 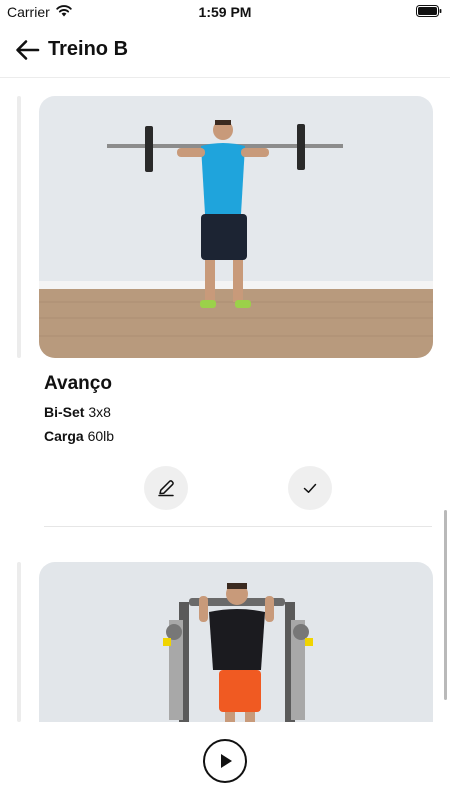 I want to click on exercise-type-value: 3x8, so click(x=99, y=412).